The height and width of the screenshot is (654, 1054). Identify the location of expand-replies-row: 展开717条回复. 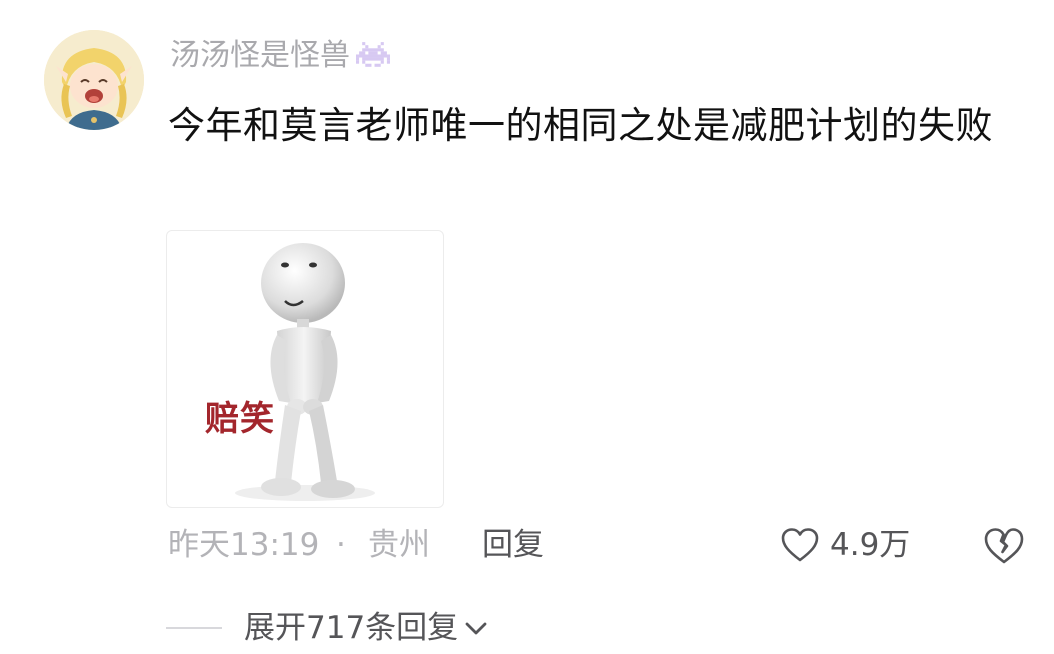
(328, 628).